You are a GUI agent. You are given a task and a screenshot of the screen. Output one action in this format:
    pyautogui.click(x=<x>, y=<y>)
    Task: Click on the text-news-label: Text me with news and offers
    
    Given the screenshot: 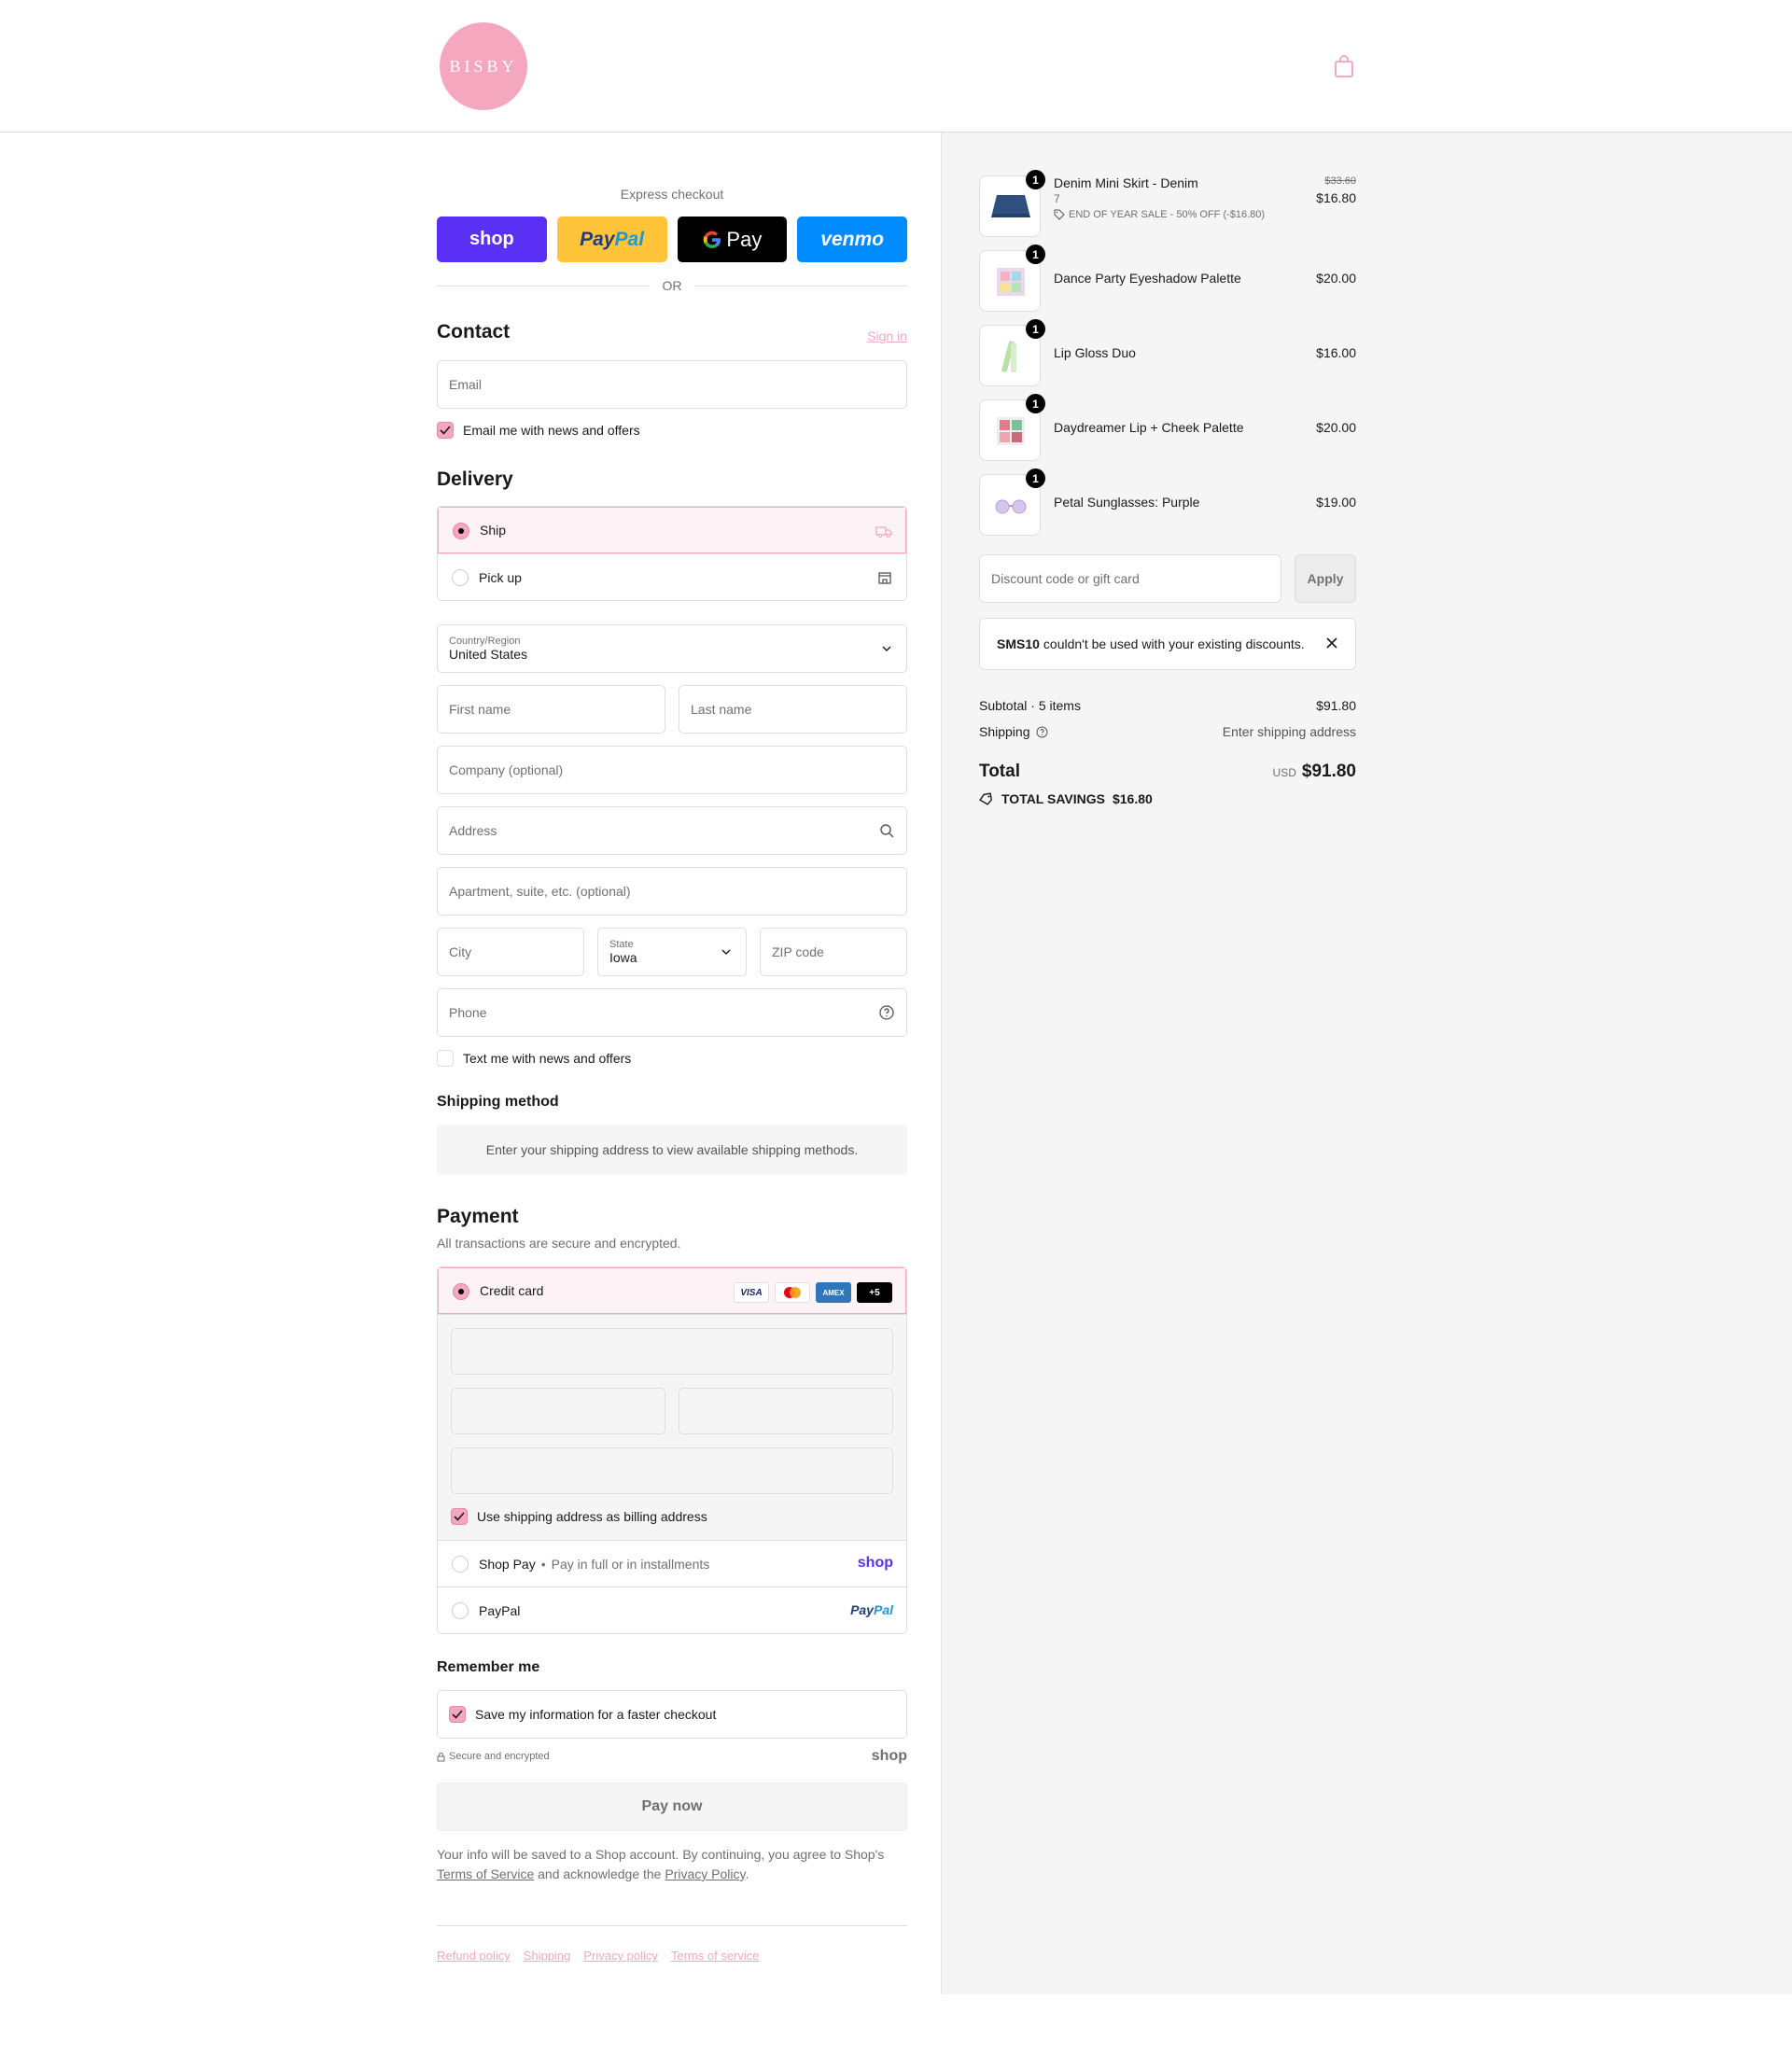 What is the action you would take?
    pyautogui.click(x=547, y=1058)
    